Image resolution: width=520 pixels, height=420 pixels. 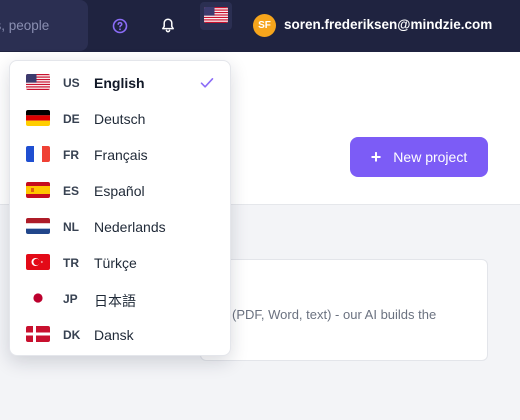 What do you see at coordinates (38, 190) in the screenshot?
I see `flag-es-icon` at bounding box center [38, 190].